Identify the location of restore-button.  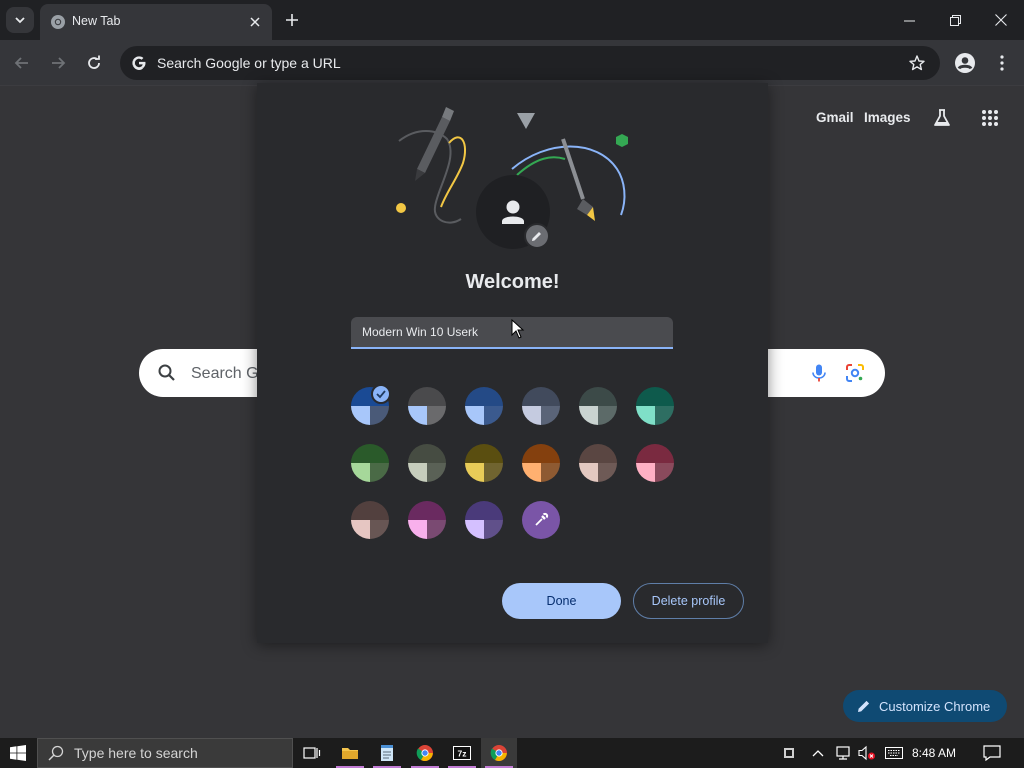
(955, 20).